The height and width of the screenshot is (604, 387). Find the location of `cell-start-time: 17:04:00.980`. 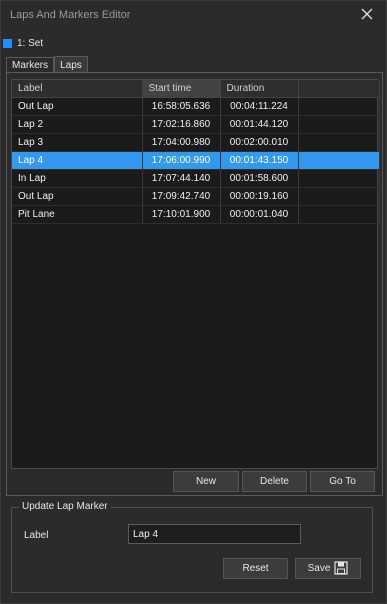

cell-start-time: 17:04:00.980 is located at coordinates (181, 142).